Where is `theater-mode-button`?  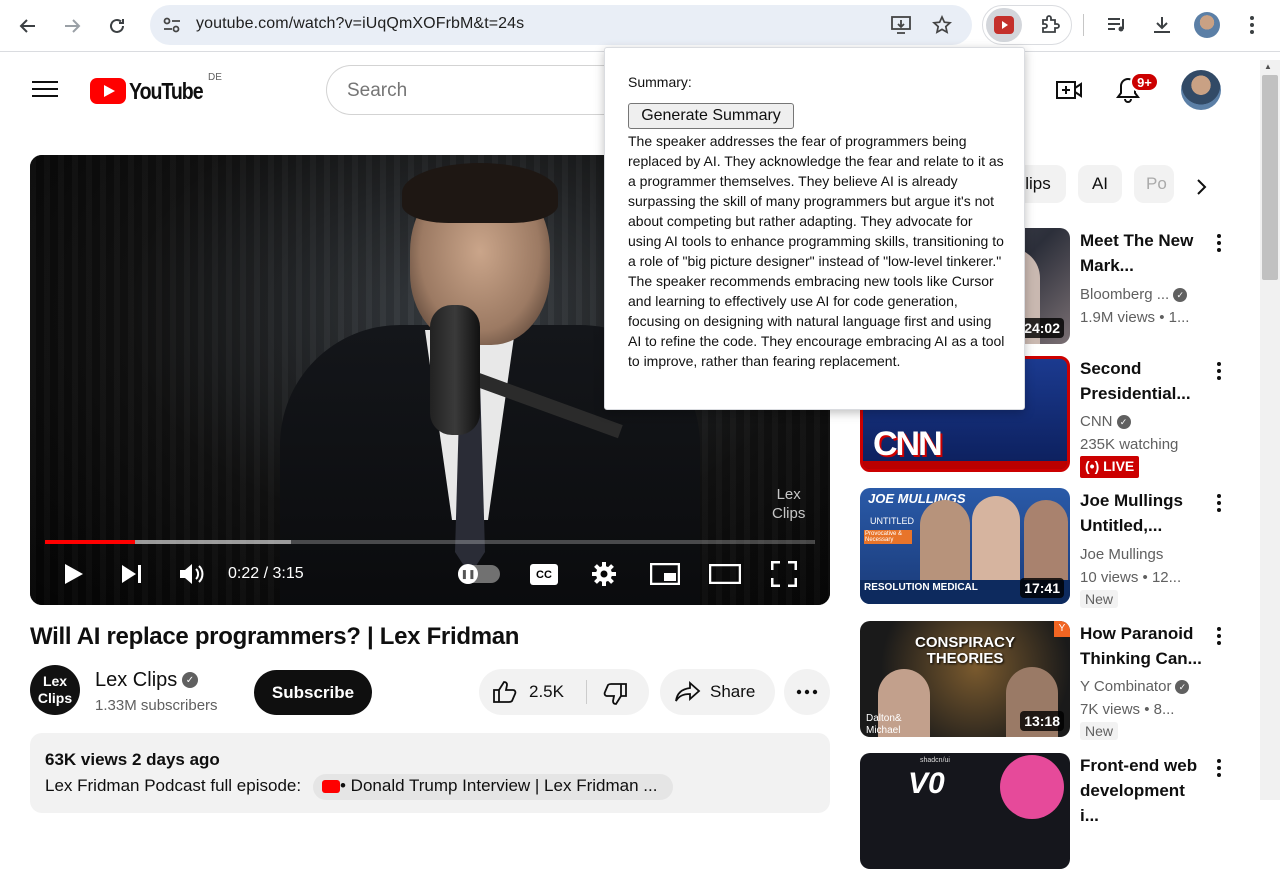 theater-mode-button is located at coordinates (725, 574).